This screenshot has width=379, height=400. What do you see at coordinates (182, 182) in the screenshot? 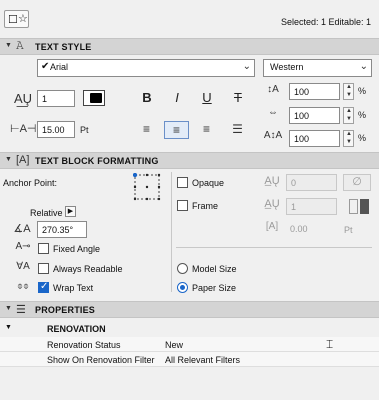
I see `opaque-checkbox` at bounding box center [182, 182].